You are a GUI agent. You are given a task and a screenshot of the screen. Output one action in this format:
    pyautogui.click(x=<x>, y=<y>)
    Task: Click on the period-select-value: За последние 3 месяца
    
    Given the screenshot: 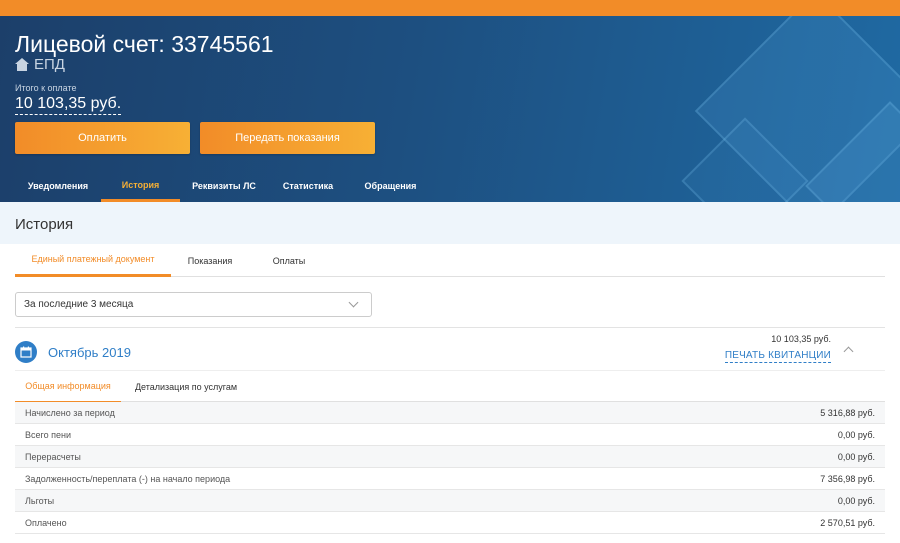 What is the action you would take?
    pyautogui.click(x=79, y=304)
    